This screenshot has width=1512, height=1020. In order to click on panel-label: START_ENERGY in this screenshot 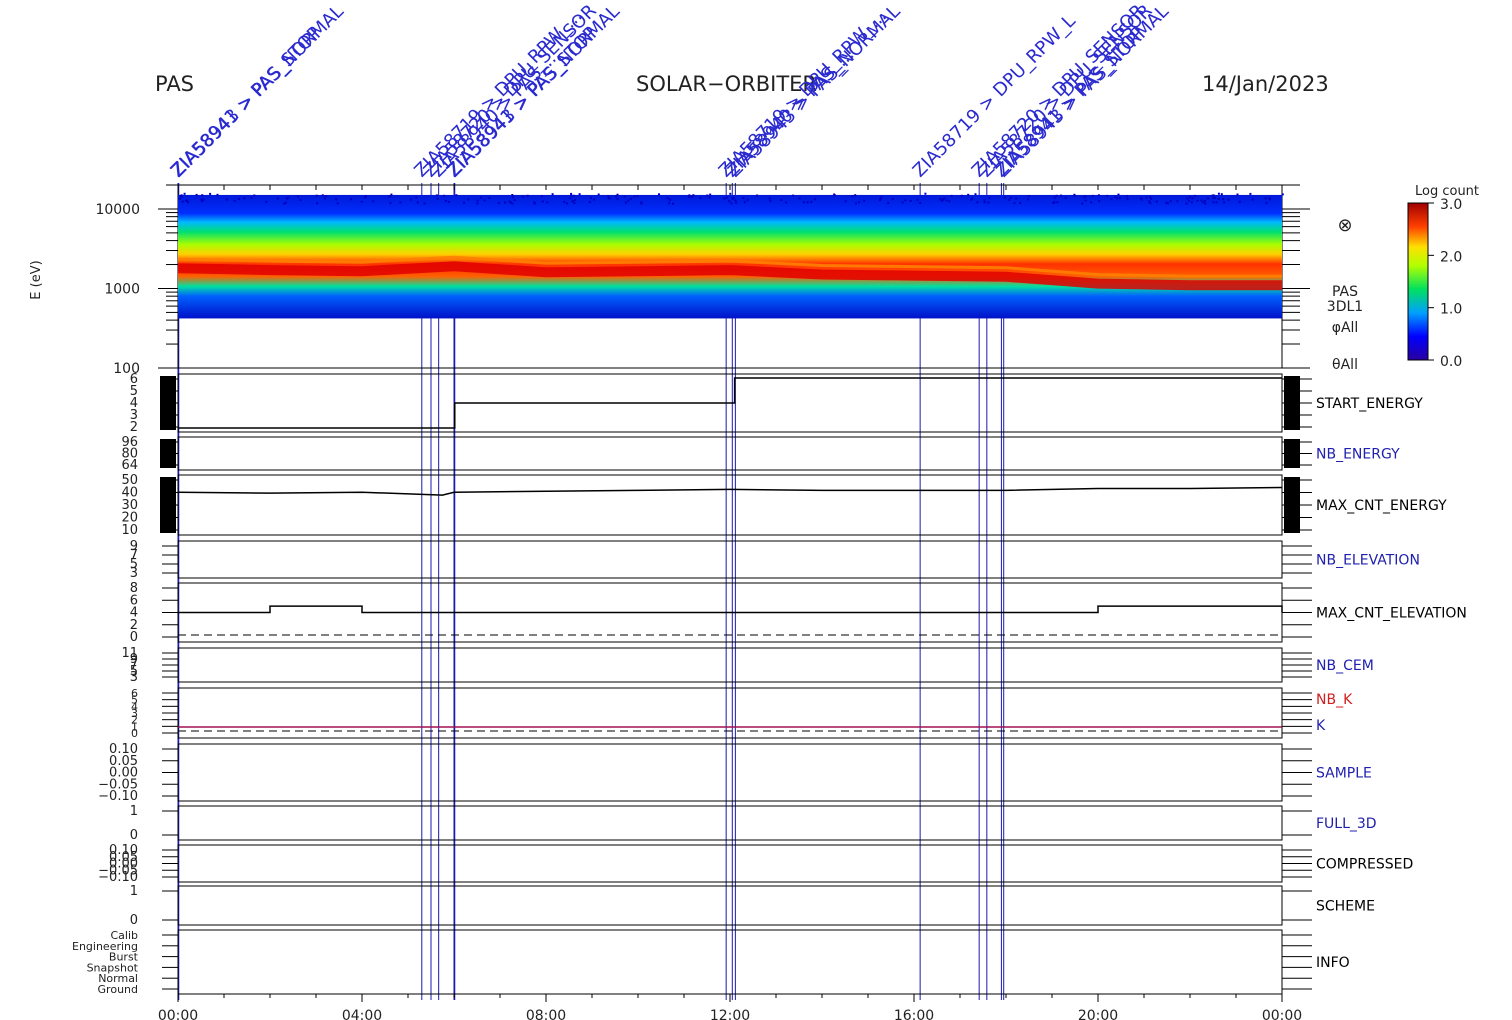, I will do `click(1369, 404)`.